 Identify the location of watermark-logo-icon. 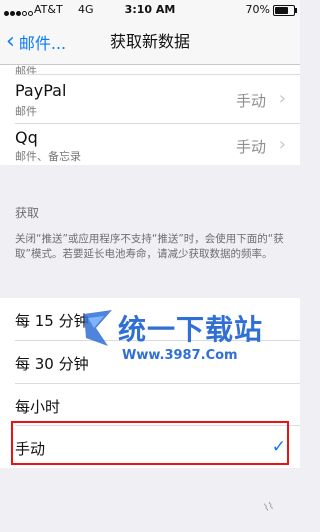
(98, 328).